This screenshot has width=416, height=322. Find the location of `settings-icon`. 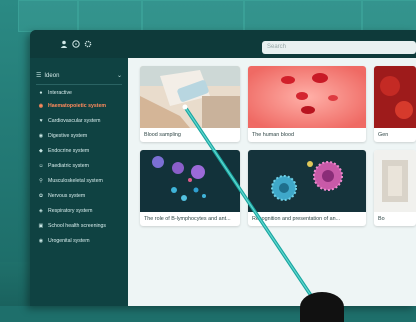

settings-icon is located at coordinates (88, 44).